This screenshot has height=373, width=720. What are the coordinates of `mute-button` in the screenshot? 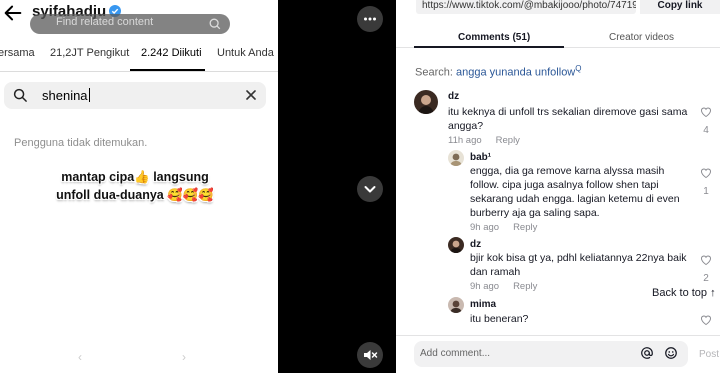 It's located at (370, 355).